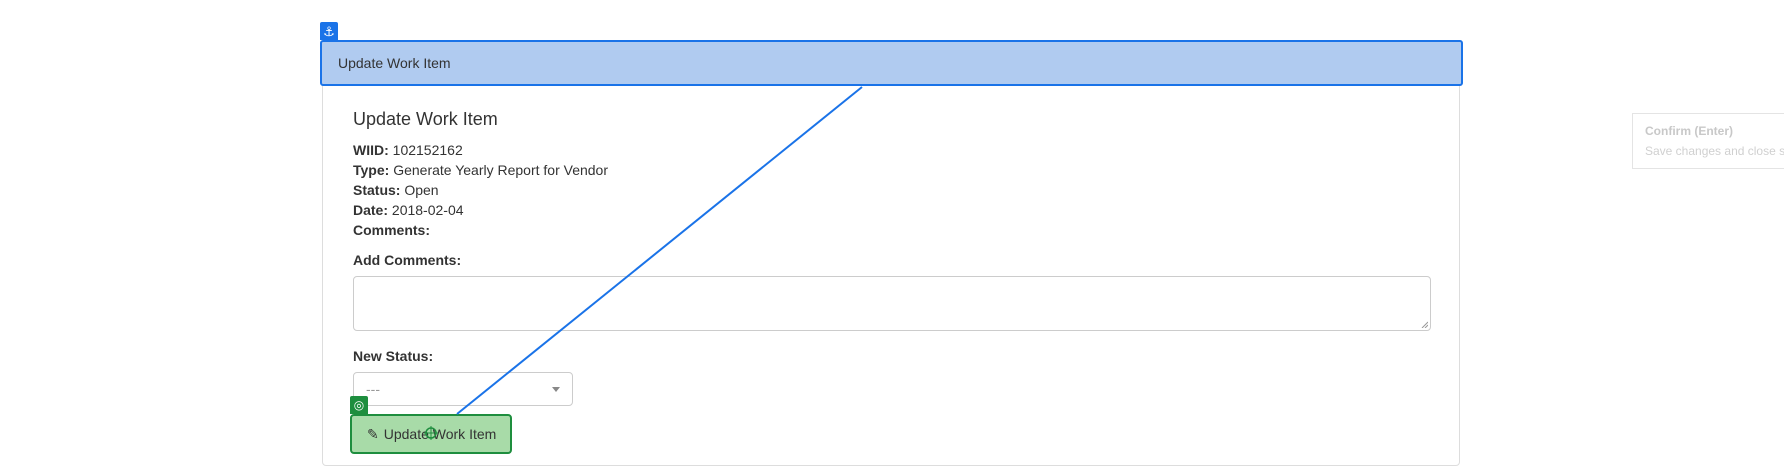  I want to click on pencil-icon: ✎, so click(373, 433).